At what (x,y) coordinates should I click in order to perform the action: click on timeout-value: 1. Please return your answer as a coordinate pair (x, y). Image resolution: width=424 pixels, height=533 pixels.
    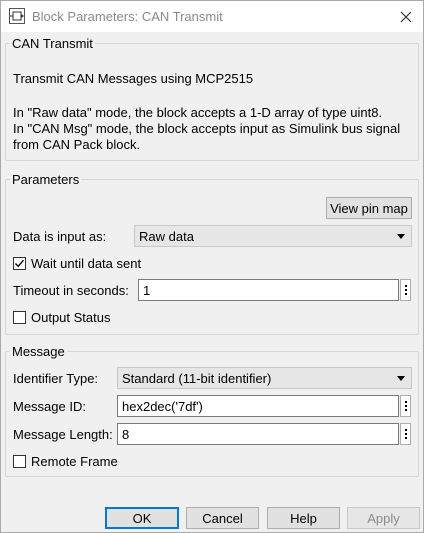
    Looking at the image, I should click on (147, 290).